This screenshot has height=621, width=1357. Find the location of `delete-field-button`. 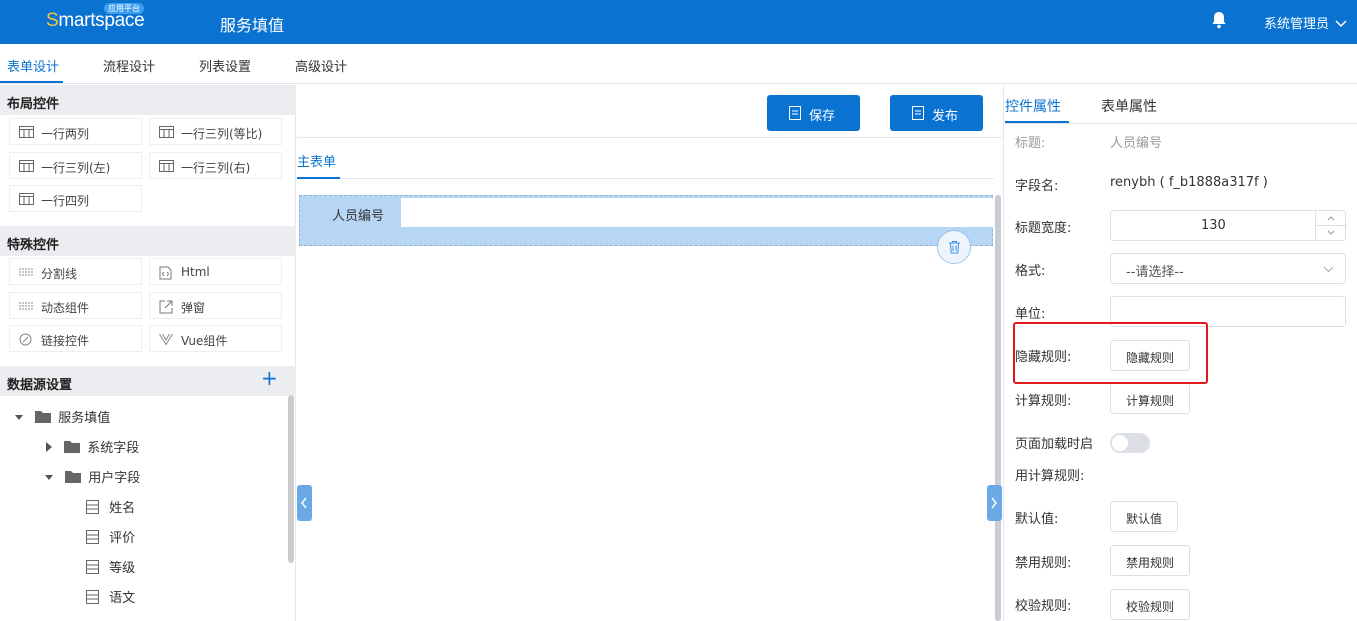

delete-field-button is located at coordinates (954, 247).